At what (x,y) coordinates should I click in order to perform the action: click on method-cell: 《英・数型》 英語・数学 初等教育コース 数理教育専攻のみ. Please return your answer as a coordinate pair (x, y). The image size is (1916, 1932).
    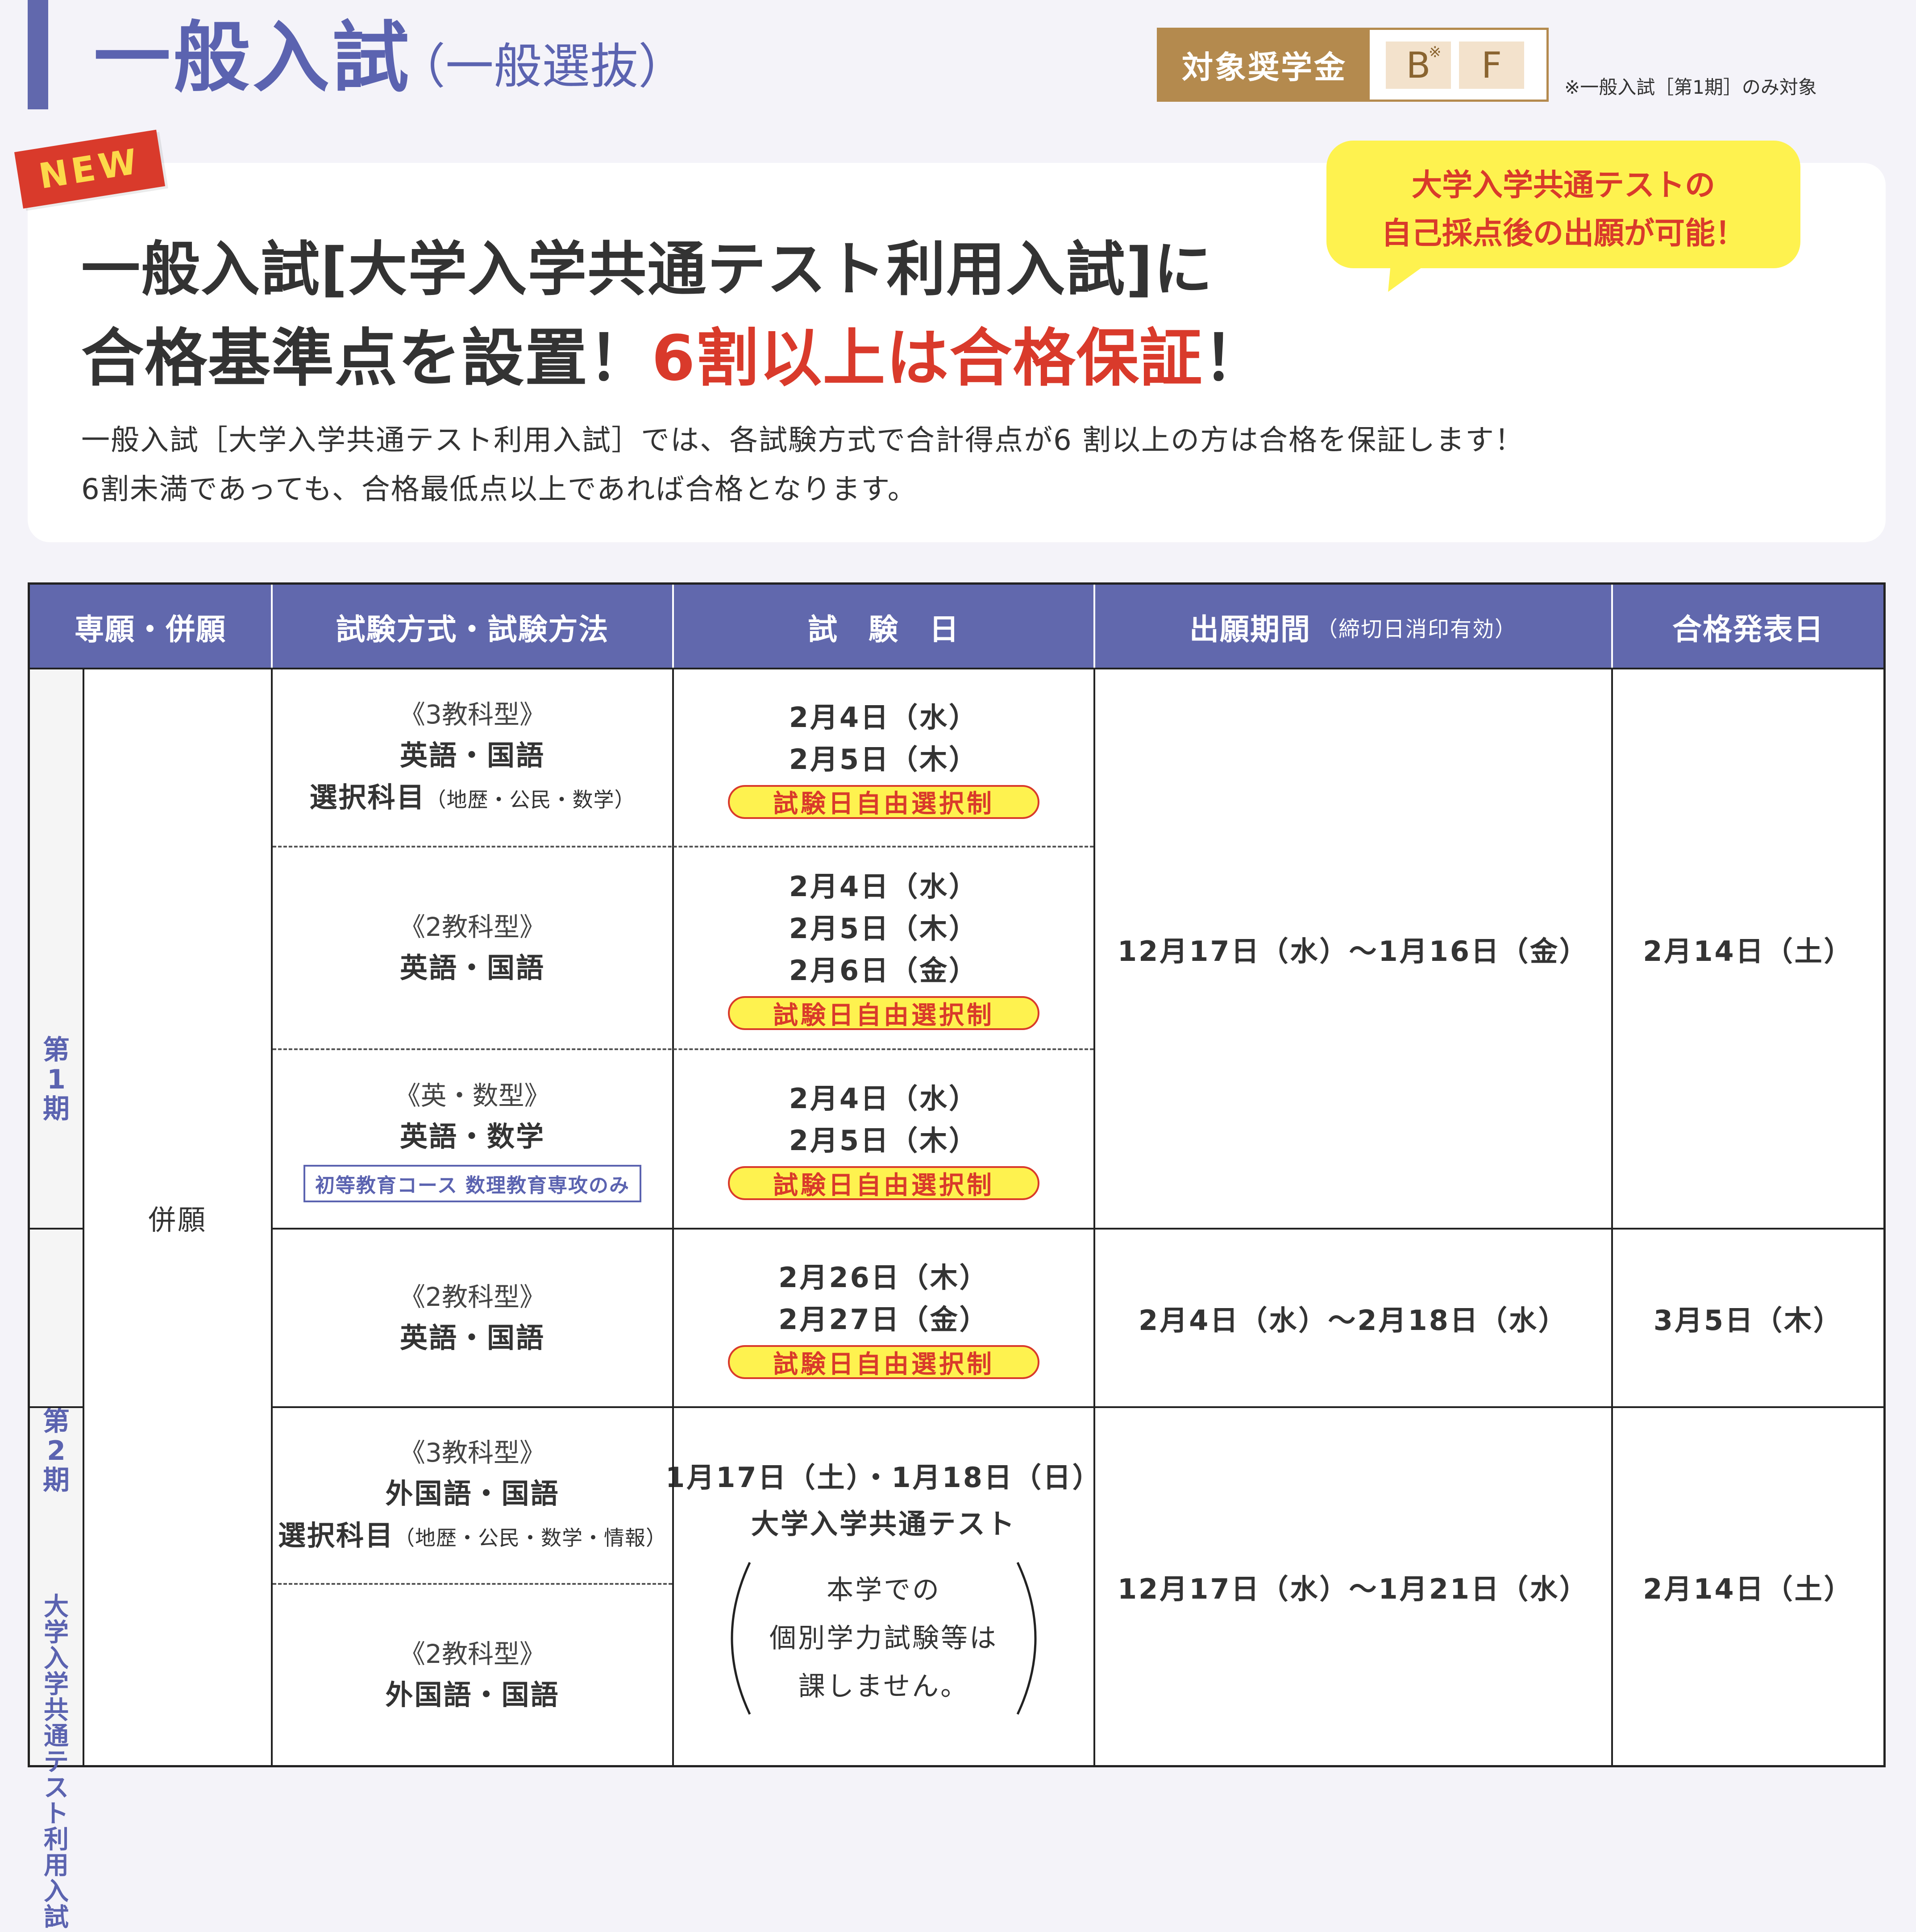
    Looking at the image, I should click on (473, 1139).